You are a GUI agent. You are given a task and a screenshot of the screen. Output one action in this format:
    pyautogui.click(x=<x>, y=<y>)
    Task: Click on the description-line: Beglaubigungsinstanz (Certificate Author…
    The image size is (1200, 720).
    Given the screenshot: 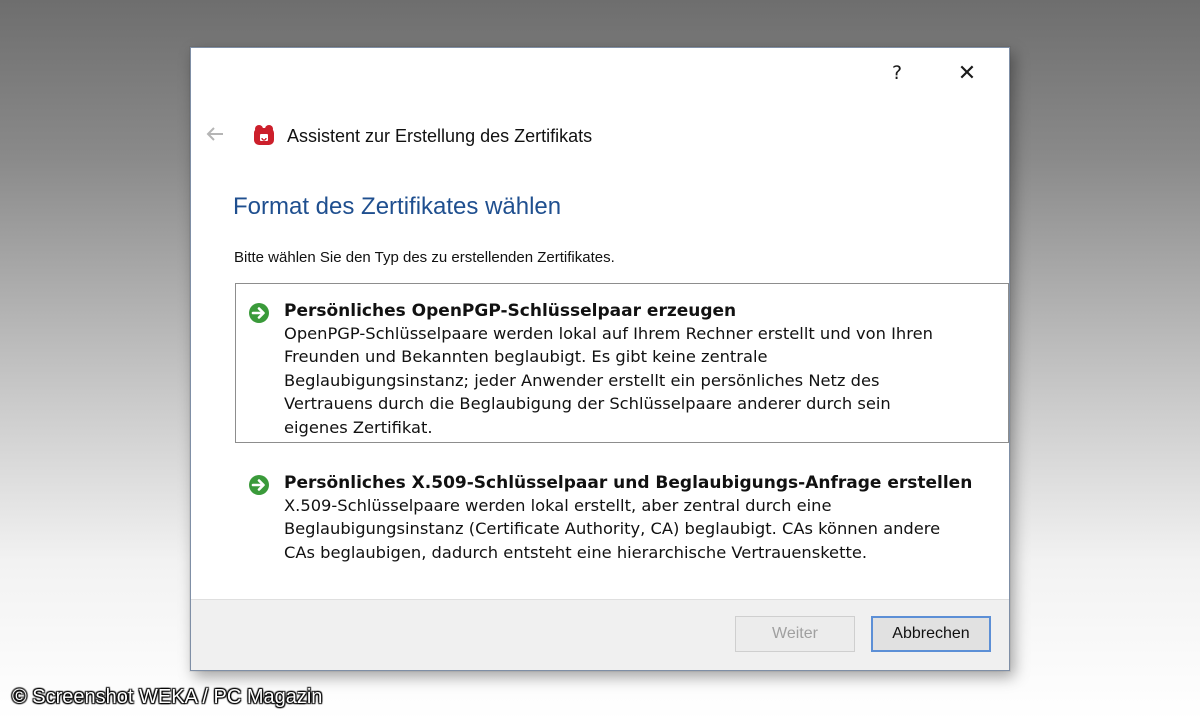 What is the action you would take?
    pyautogui.click(x=612, y=529)
    